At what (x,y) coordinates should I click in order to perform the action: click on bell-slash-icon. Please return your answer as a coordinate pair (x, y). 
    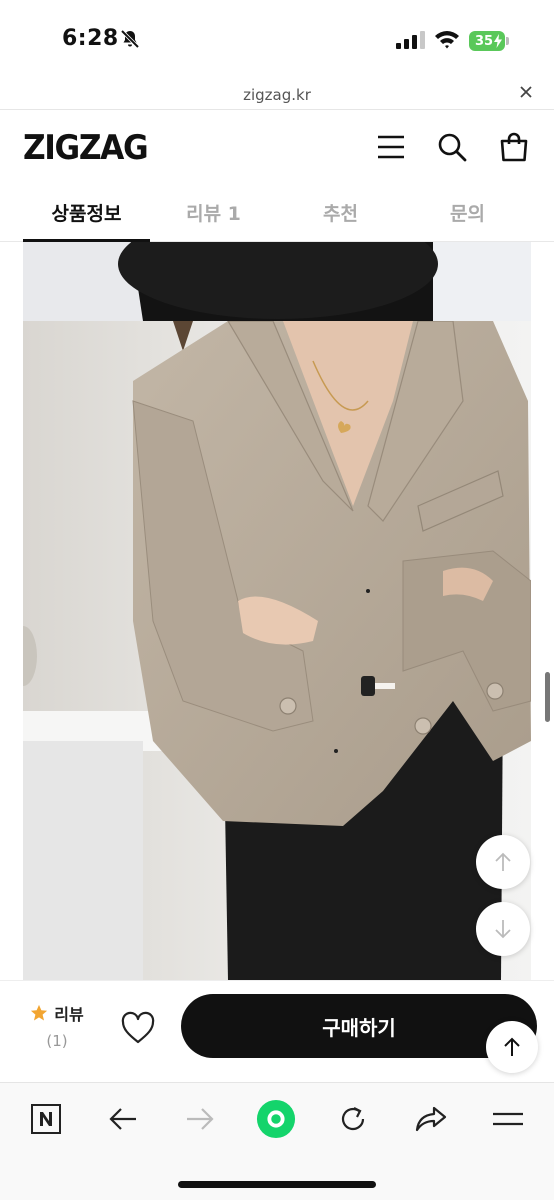
    Looking at the image, I should click on (130, 39).